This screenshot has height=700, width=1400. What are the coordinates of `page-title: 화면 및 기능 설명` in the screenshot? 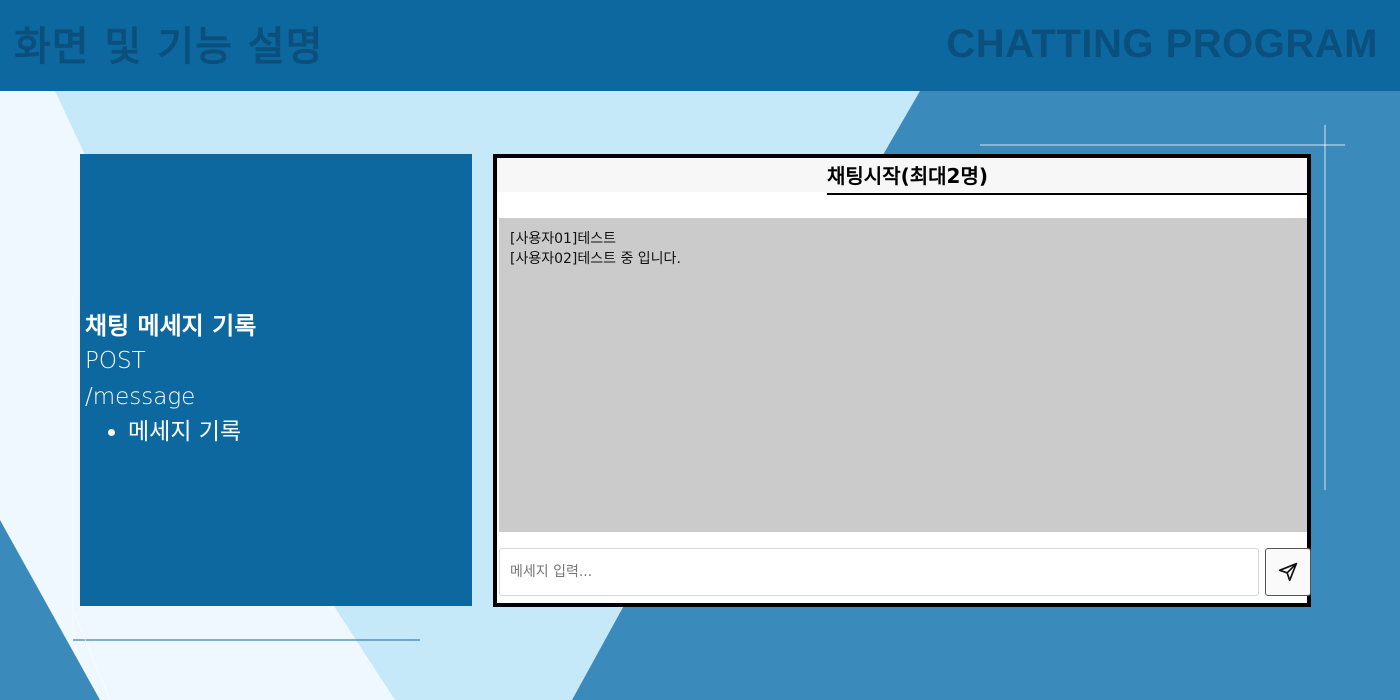 It's located at (169, 47).